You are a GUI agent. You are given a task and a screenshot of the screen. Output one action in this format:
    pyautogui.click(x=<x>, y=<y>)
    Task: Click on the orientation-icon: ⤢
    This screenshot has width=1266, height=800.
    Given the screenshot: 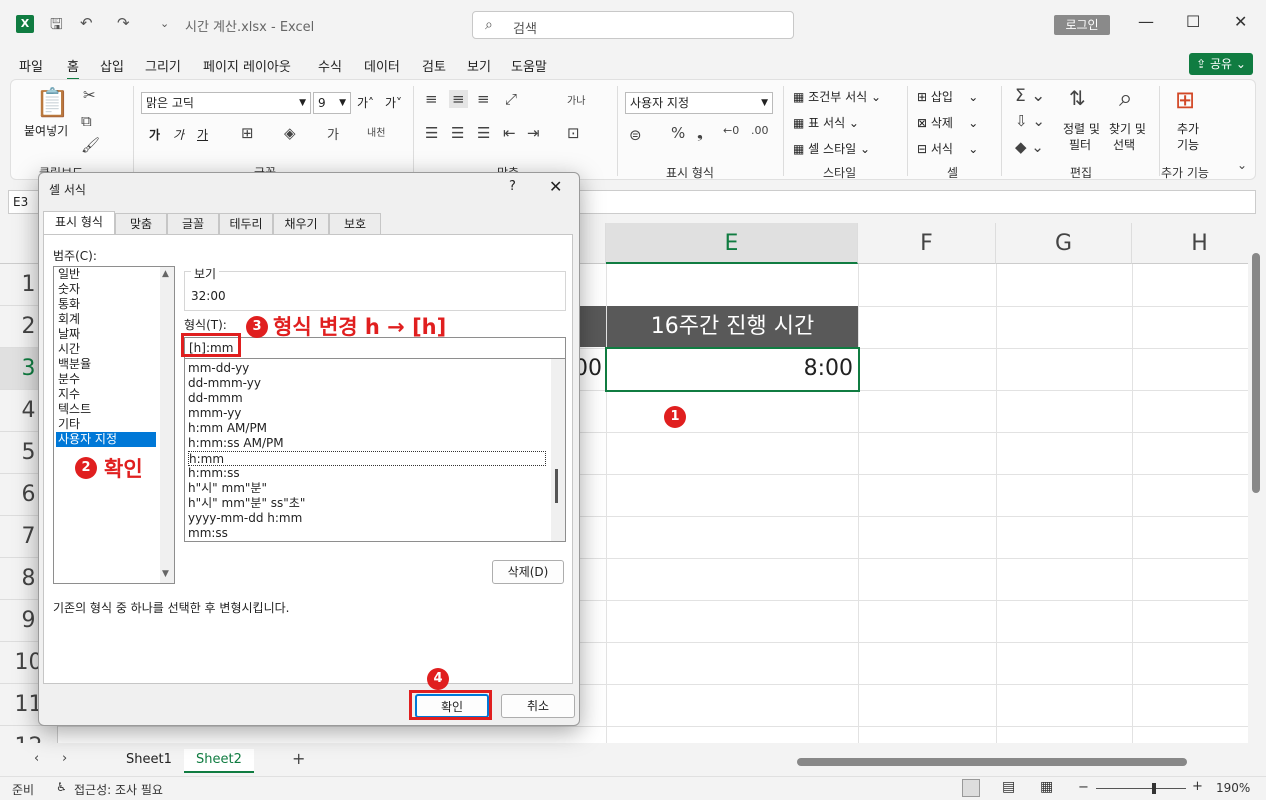 What is the action you would take?
    pyautogui.click(x=511, y=99)
    